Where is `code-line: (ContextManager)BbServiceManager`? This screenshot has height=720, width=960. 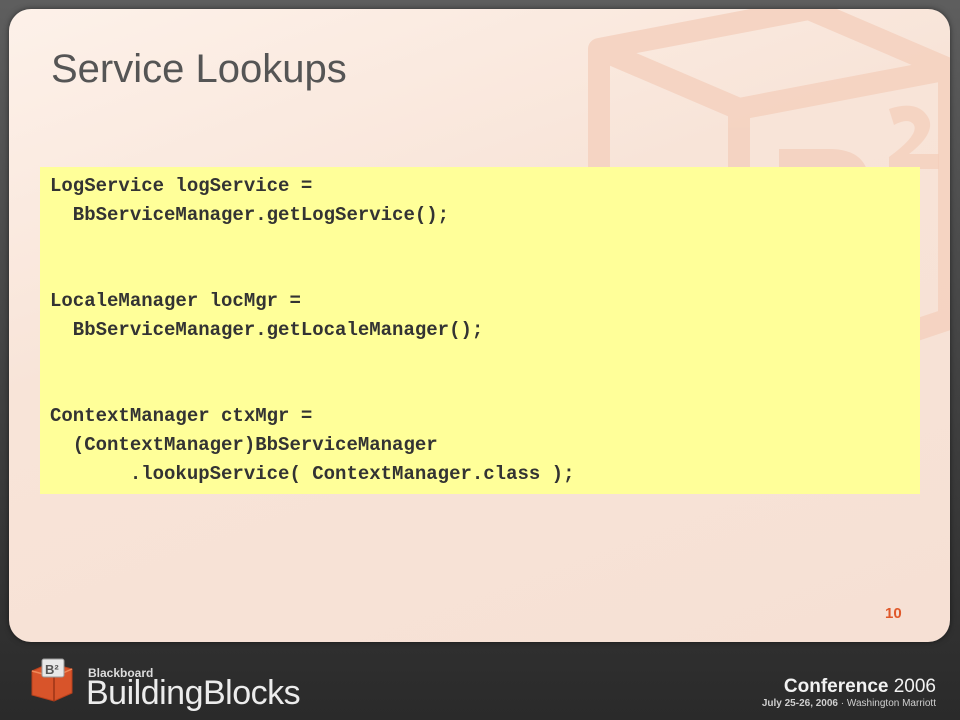
code-line: (ContextManager)BbServiceManager is located at coordinates (244, 445).